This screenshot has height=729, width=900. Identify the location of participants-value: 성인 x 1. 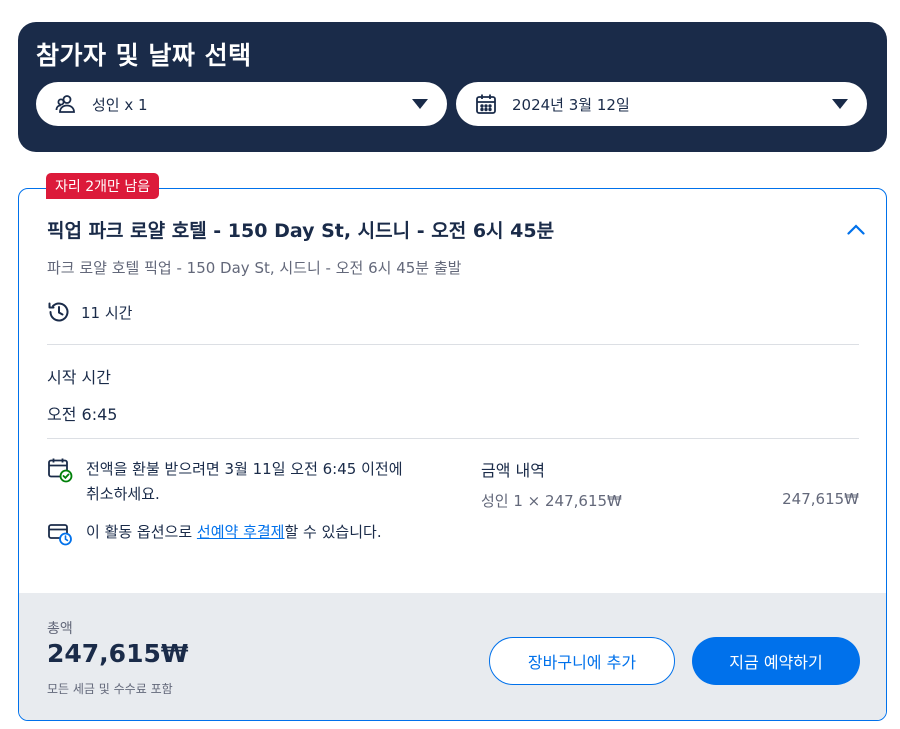
(120, 104).